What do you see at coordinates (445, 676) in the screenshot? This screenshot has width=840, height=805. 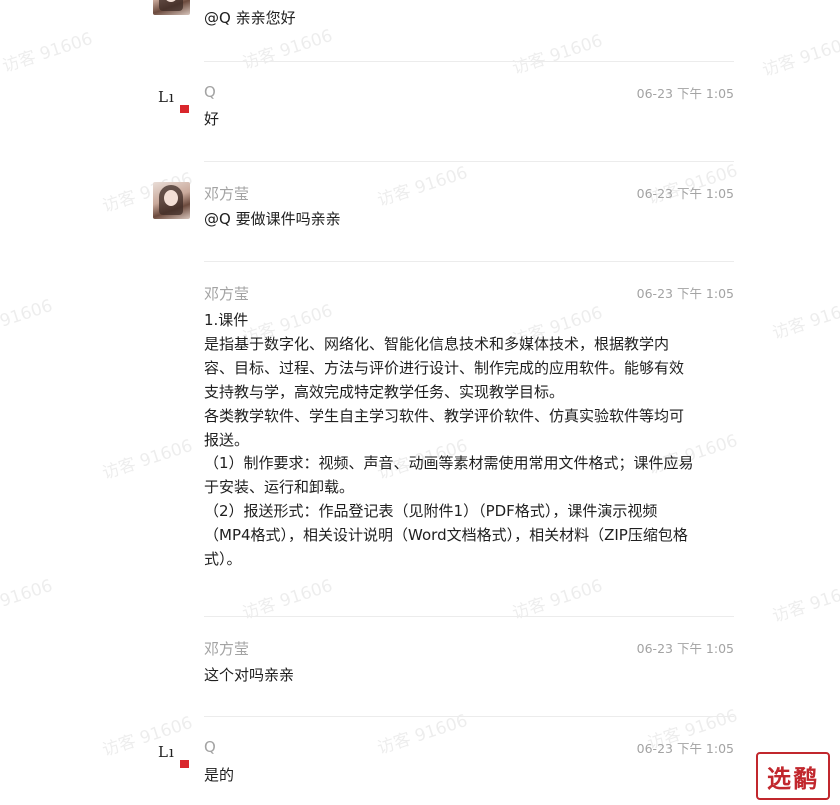 I see `chat-message: 邓方莹 06-23 下午 1:05 这个对吗亲亲` at bounding box center [445, 676].